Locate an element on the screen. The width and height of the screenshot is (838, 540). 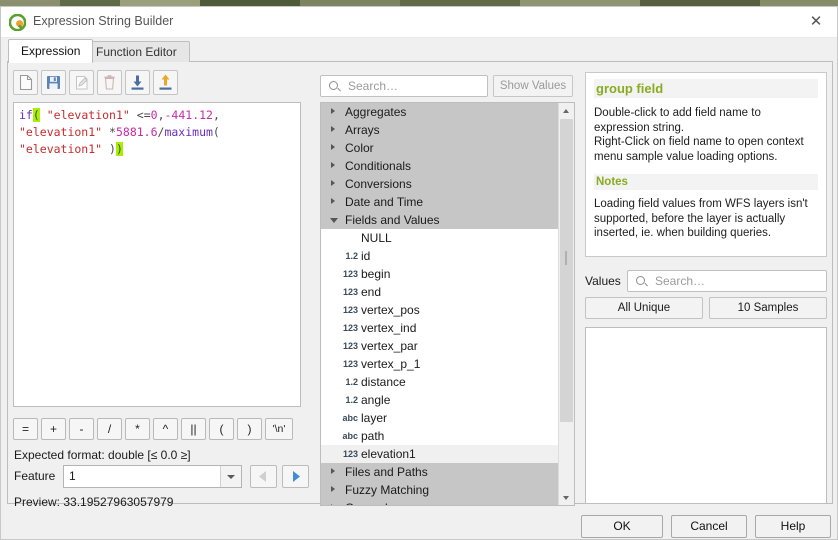
tree-item-label: vertex_par is located at coordinates (389, 346).